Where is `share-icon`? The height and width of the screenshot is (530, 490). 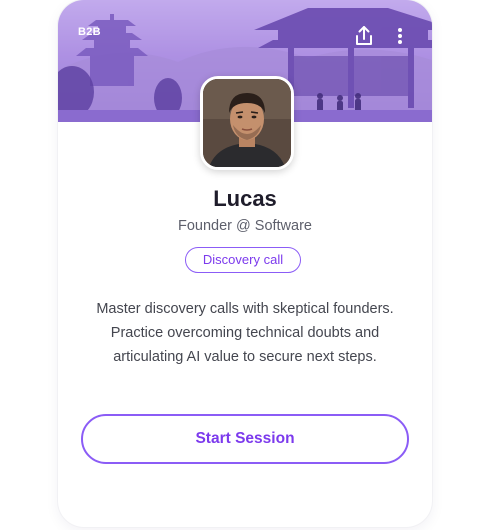
share-icon is located at coordinates (364, 35).